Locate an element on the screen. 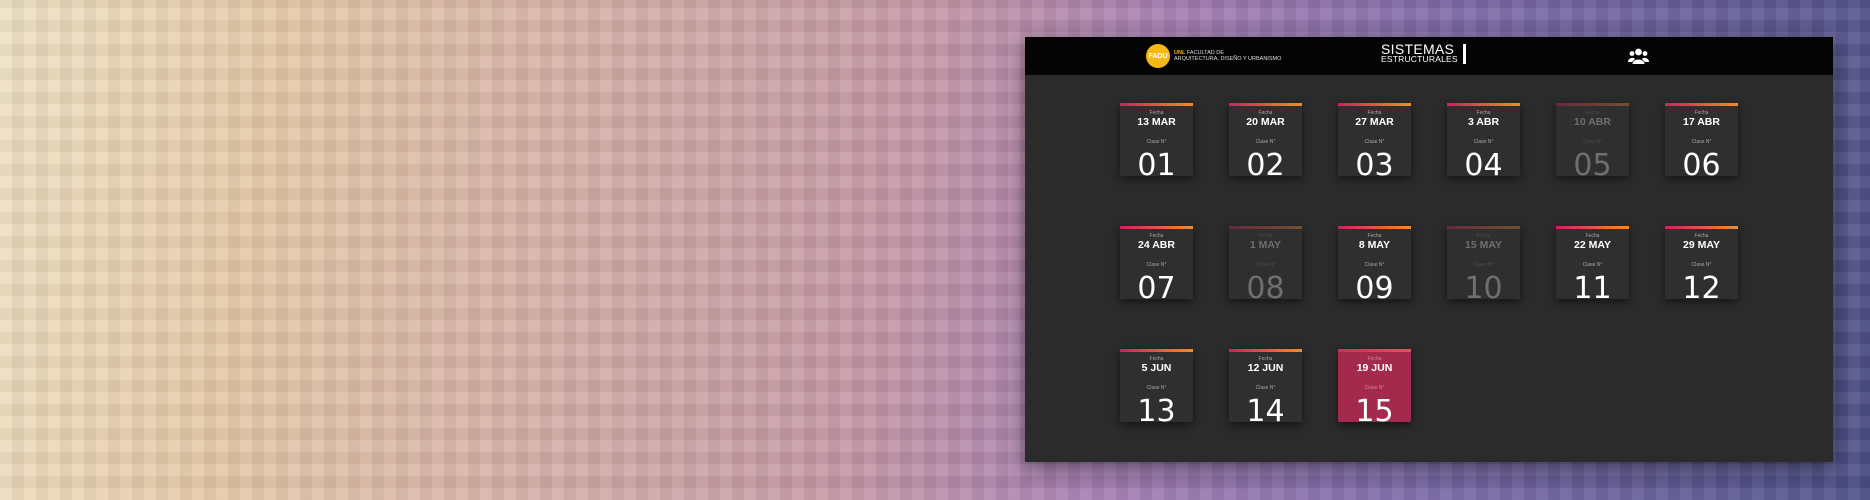 The width and height of the screenshot is (1870, 500). users-icon is located at coordinates (1638, 56).